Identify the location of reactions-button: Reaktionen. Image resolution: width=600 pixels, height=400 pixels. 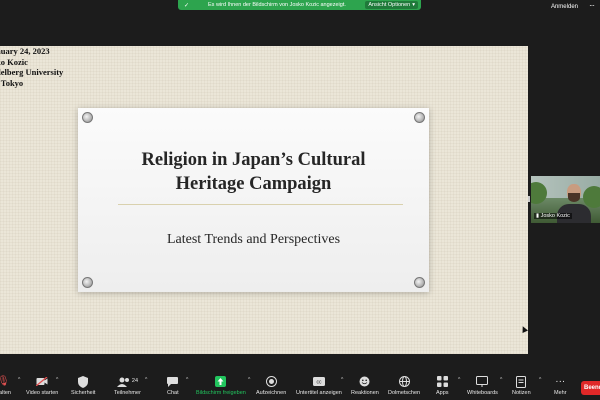
(365, 385).